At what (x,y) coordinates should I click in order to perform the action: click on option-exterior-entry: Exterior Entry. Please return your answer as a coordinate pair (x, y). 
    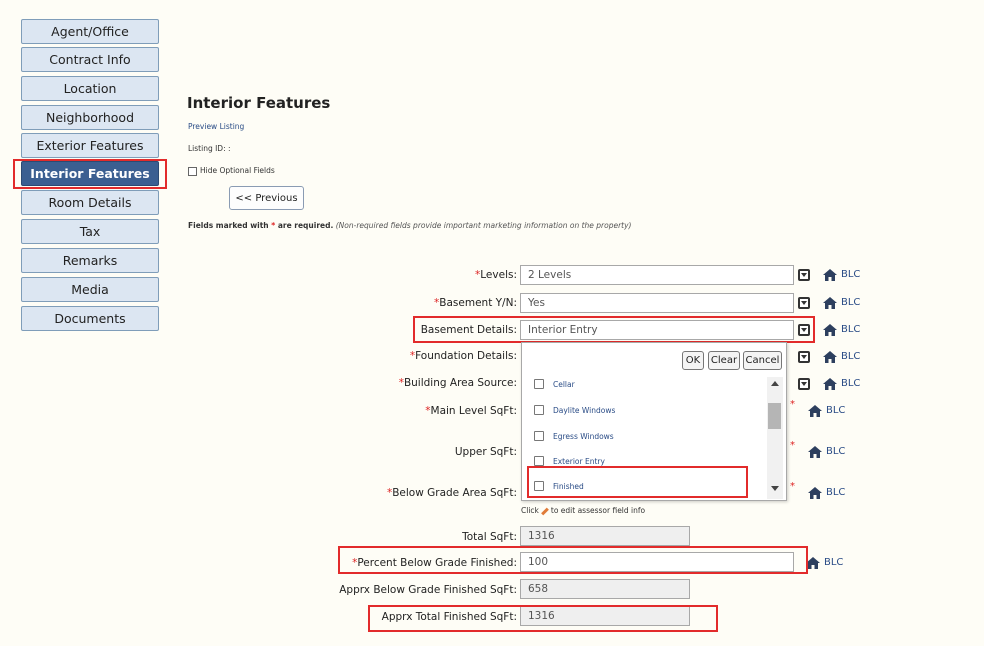
    Looking at the image, I should click on (569, 461).